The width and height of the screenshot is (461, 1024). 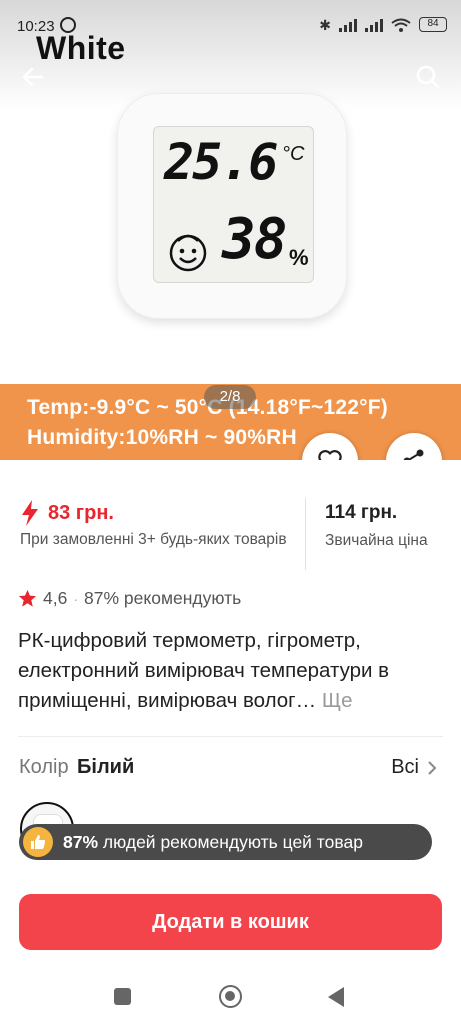 What do you see at coordinates (163, 598) in the screenshot?
I see `rating-recommend: 87% рекомендують` at bounding box center [163, 598].